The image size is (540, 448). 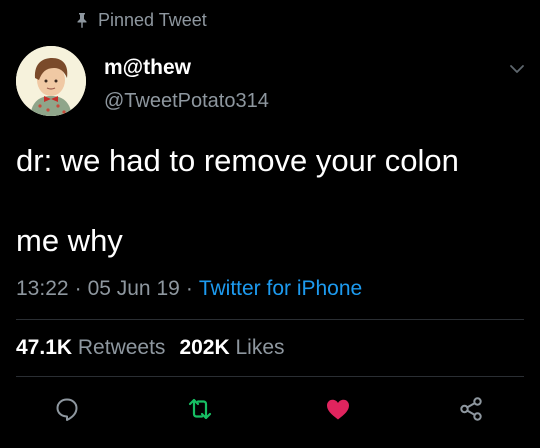 I want to click on reply-icon, so click(x=67, y=409).